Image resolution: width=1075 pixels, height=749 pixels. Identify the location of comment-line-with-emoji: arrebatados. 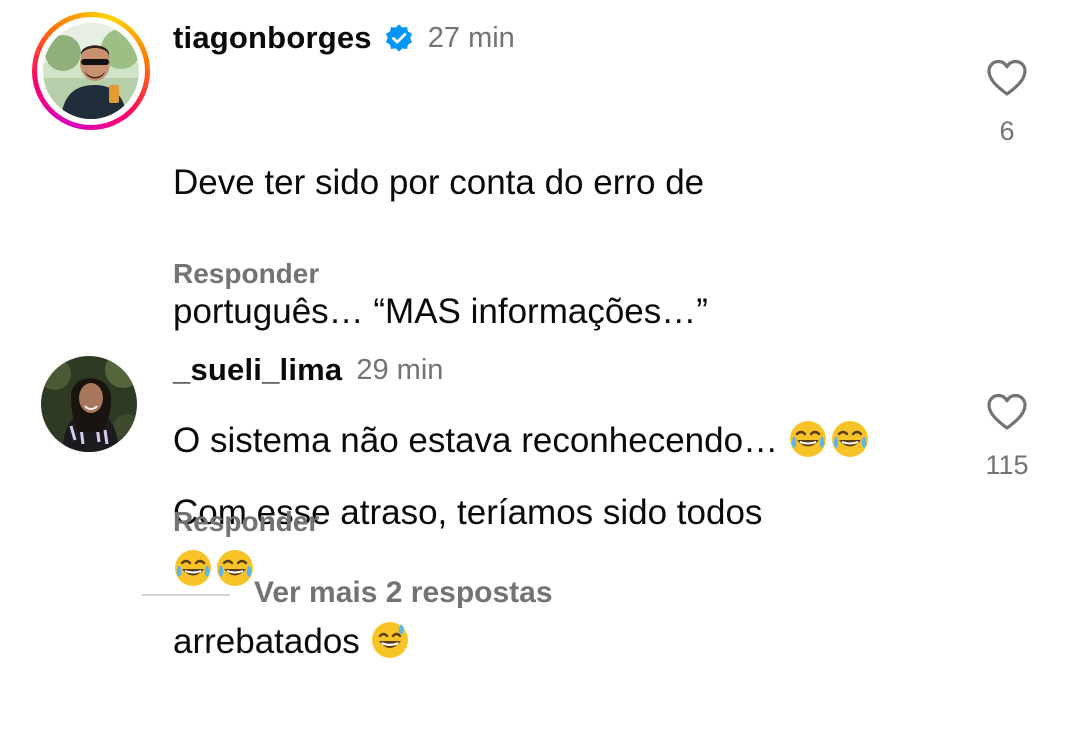
(467, 641).